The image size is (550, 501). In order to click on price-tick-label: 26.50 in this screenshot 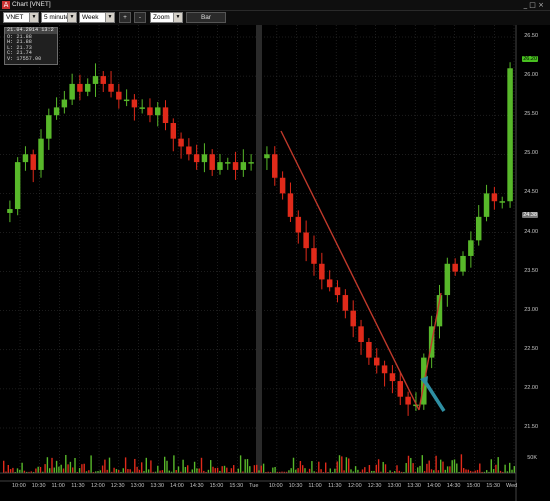, I will do `click(531, 36)`.